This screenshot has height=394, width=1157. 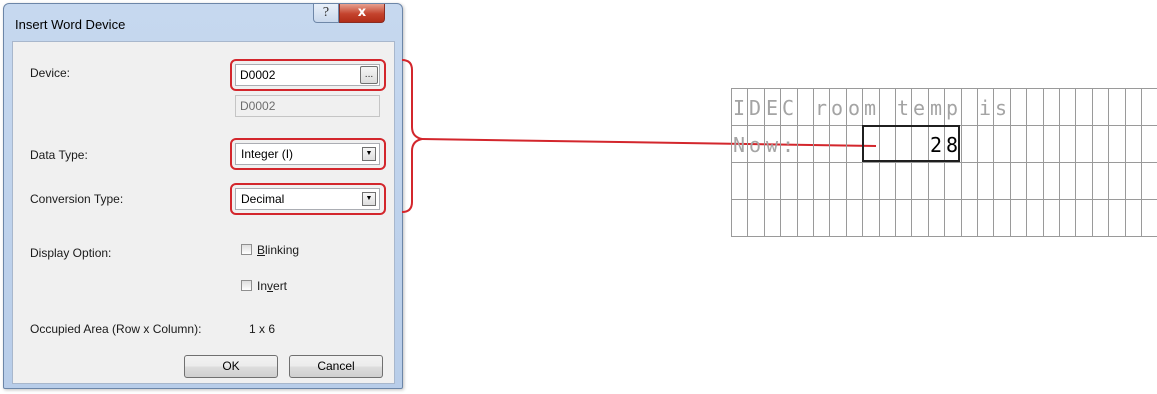 I want to click on lcd-text-char: E, so click(x=772, y=108).